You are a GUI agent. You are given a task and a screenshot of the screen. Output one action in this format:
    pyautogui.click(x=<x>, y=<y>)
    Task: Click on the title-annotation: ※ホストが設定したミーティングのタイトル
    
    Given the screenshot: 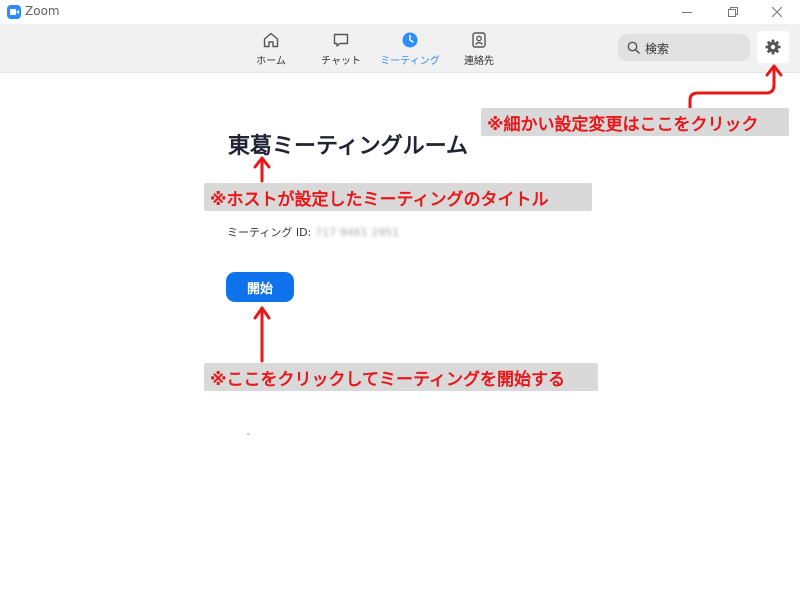 What is the action you would take?
    pyautogui.click(x=398, y=197)
    